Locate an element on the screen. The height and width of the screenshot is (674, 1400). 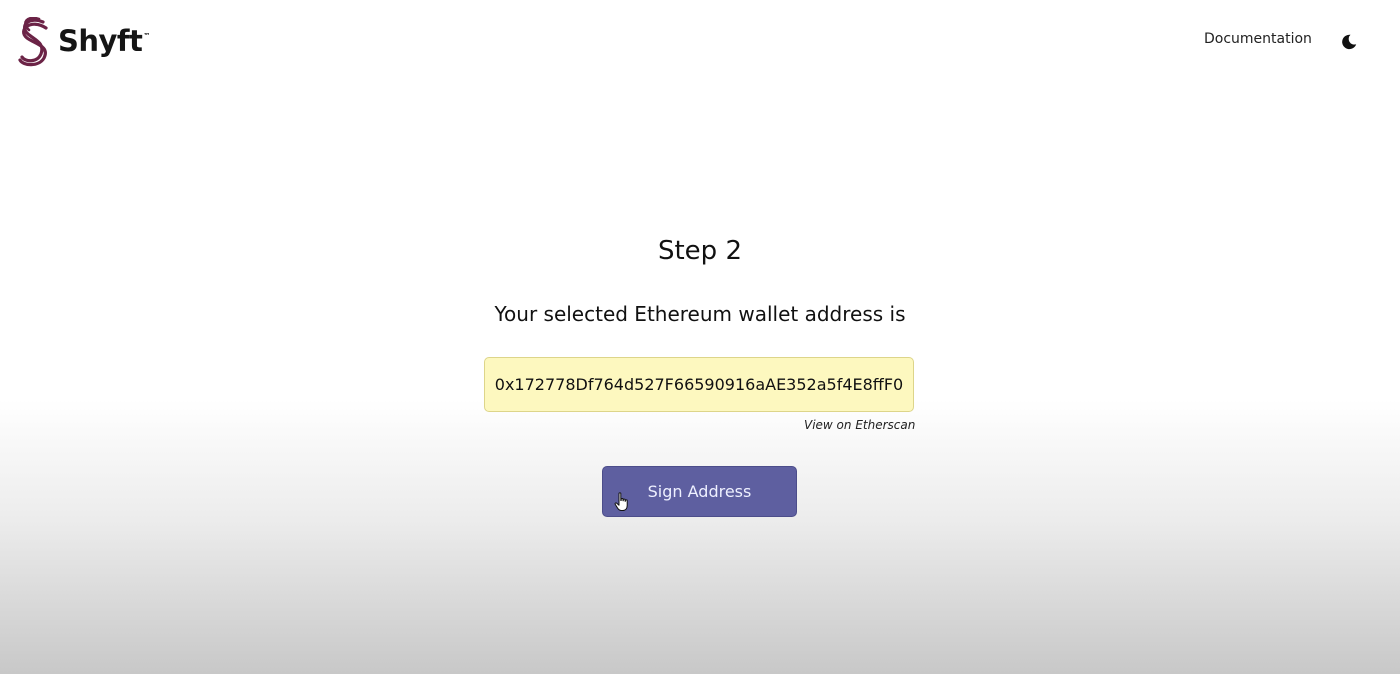
logo-text: Shyft™ is located at coordinates (104, 41).